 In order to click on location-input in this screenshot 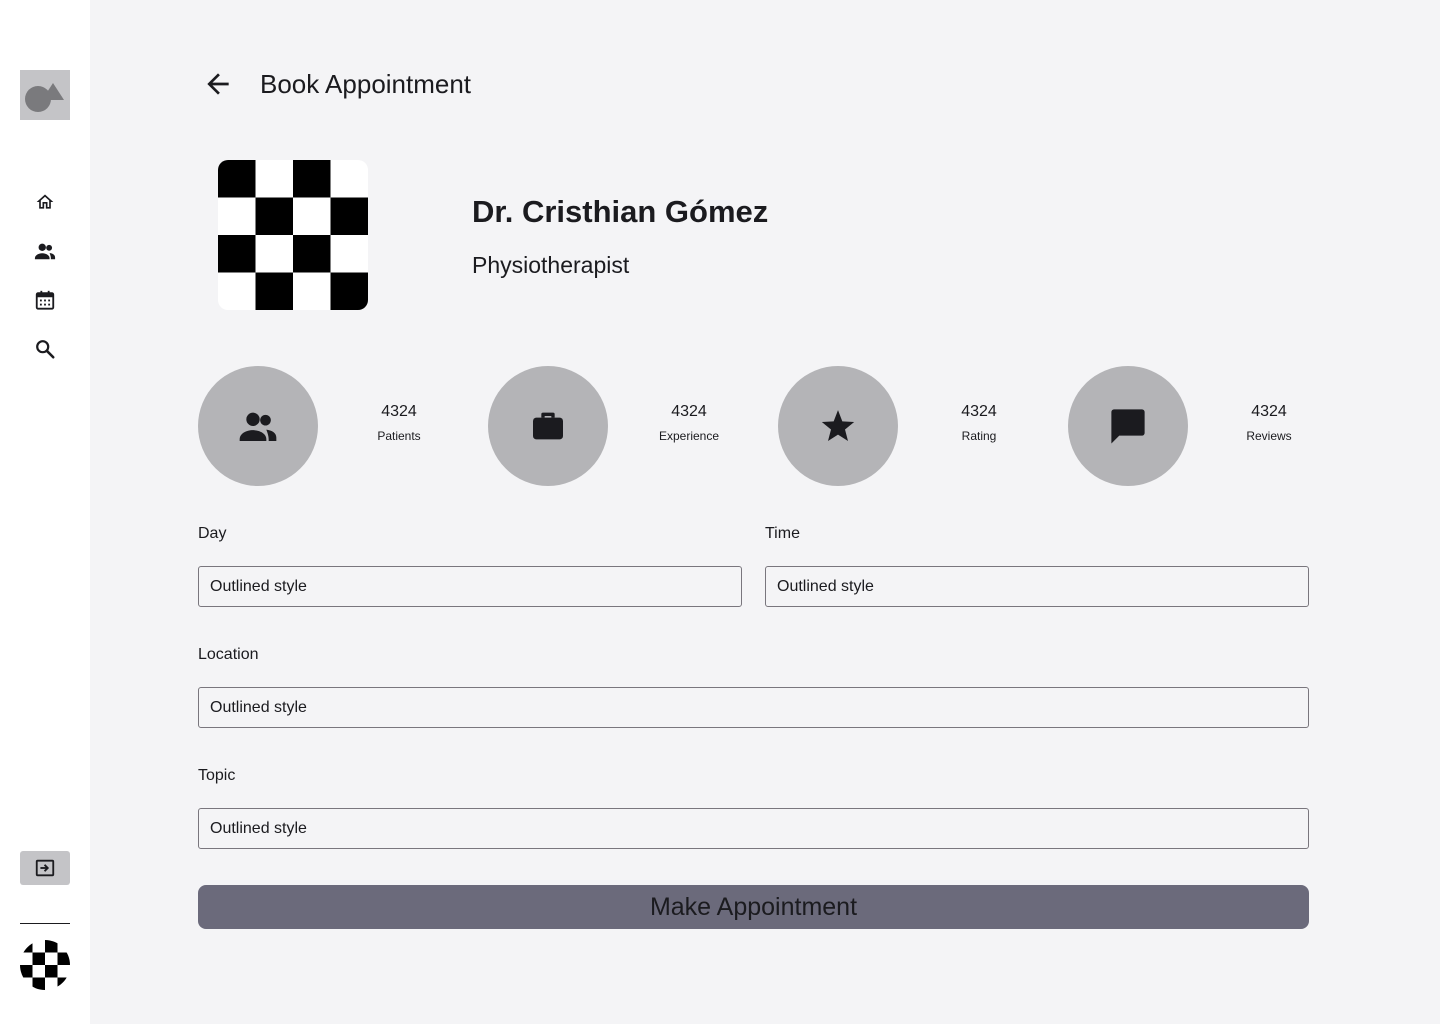, I will do `click(753, 707)`.